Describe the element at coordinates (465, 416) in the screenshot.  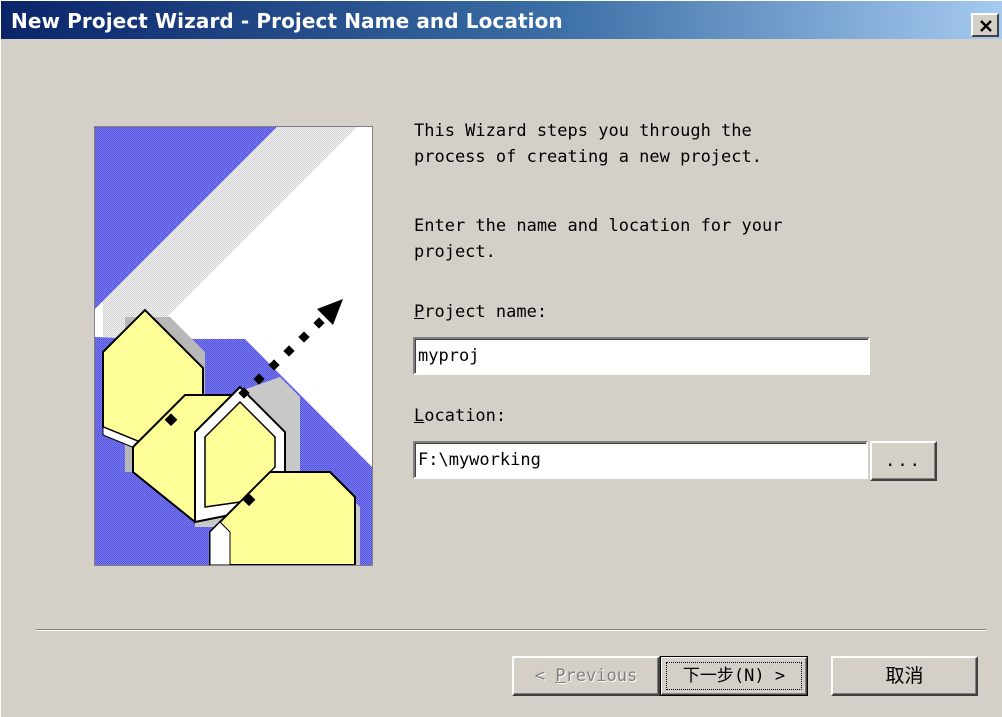
I see `location-label-text: ocation:` at that location.